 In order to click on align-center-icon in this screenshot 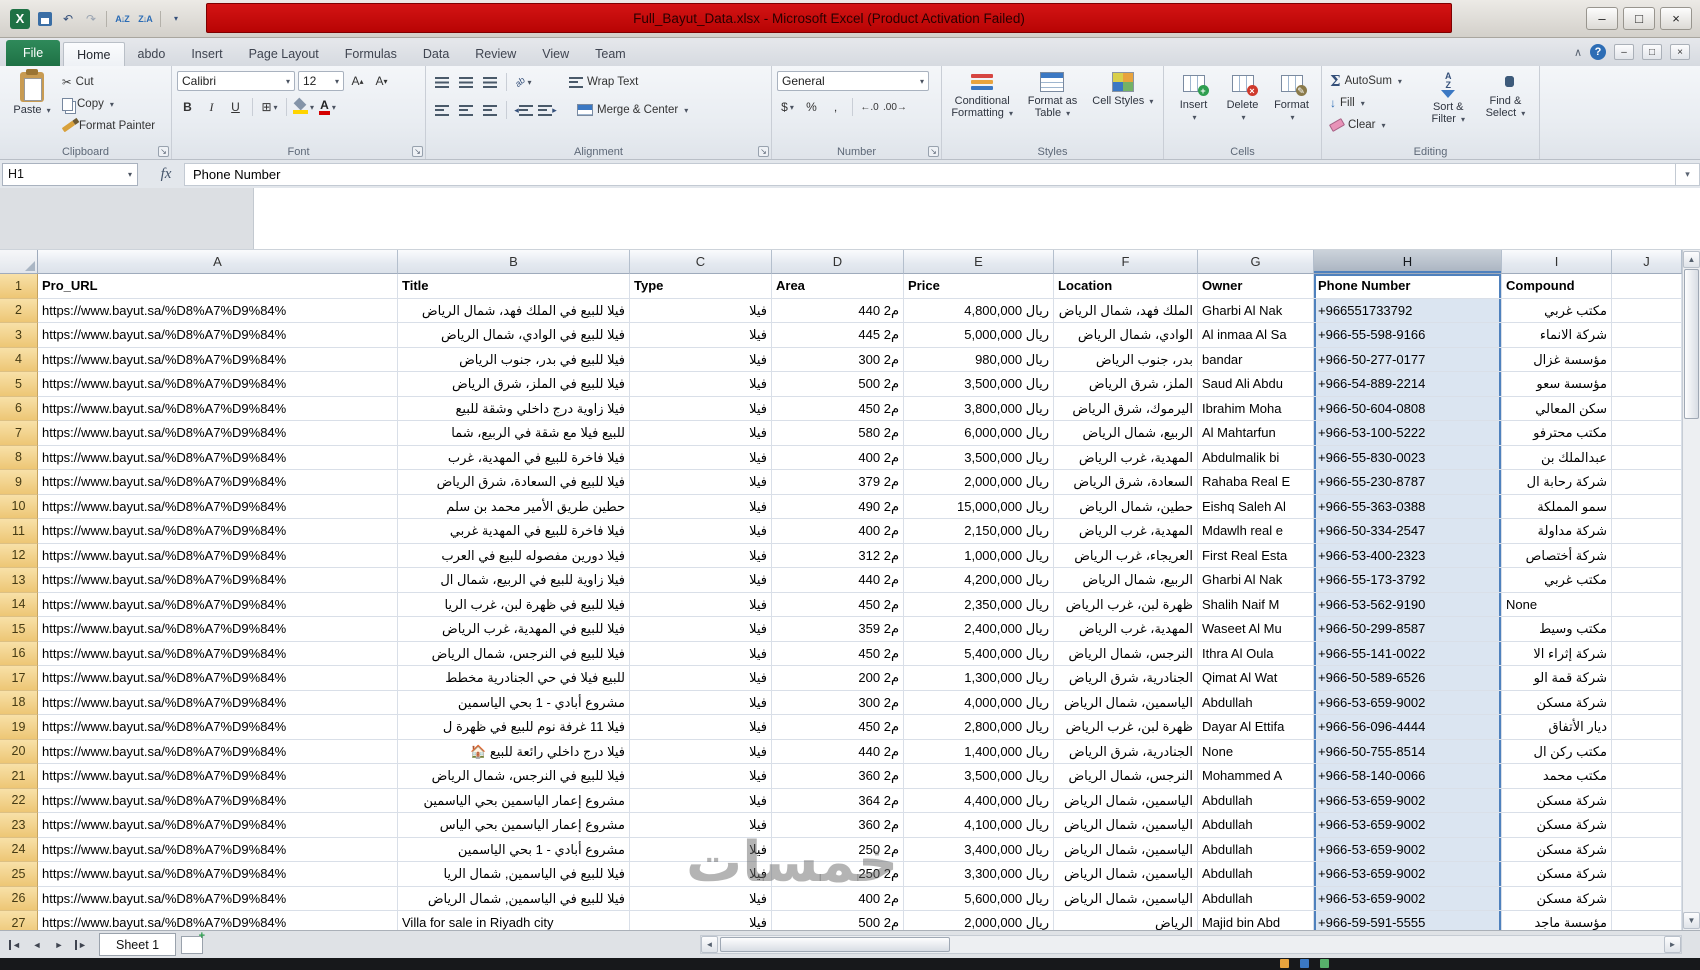, I will do `click(465, 110)`.